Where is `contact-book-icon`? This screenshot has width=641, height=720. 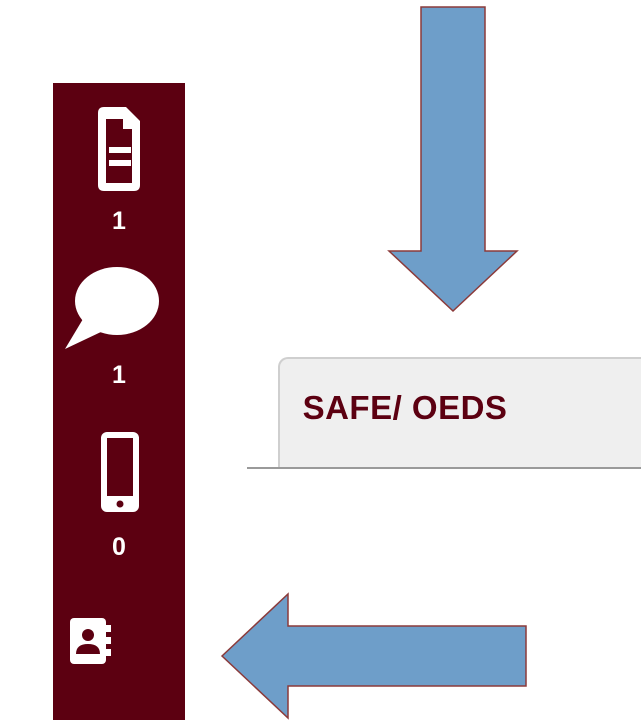 contact-book-icon is located at coordinates (90, 641).